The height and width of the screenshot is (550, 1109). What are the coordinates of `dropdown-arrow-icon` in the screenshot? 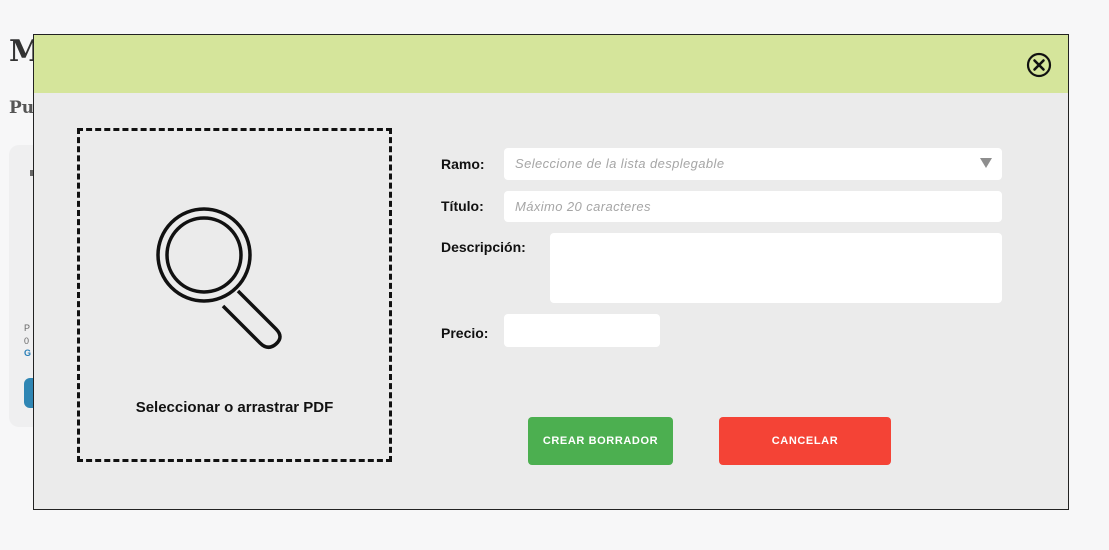 It's located at (986, 163).